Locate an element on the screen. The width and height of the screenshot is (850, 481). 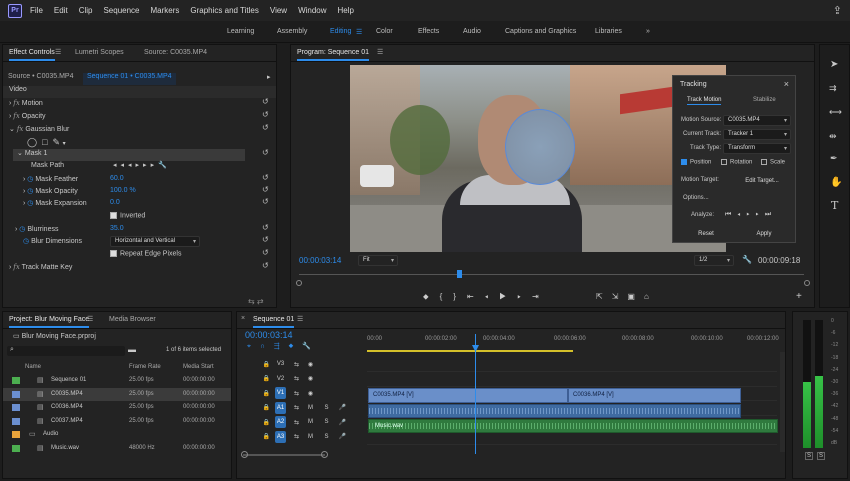
ellipse-mask-icon: ◯ is located at coordinates (32, 142).